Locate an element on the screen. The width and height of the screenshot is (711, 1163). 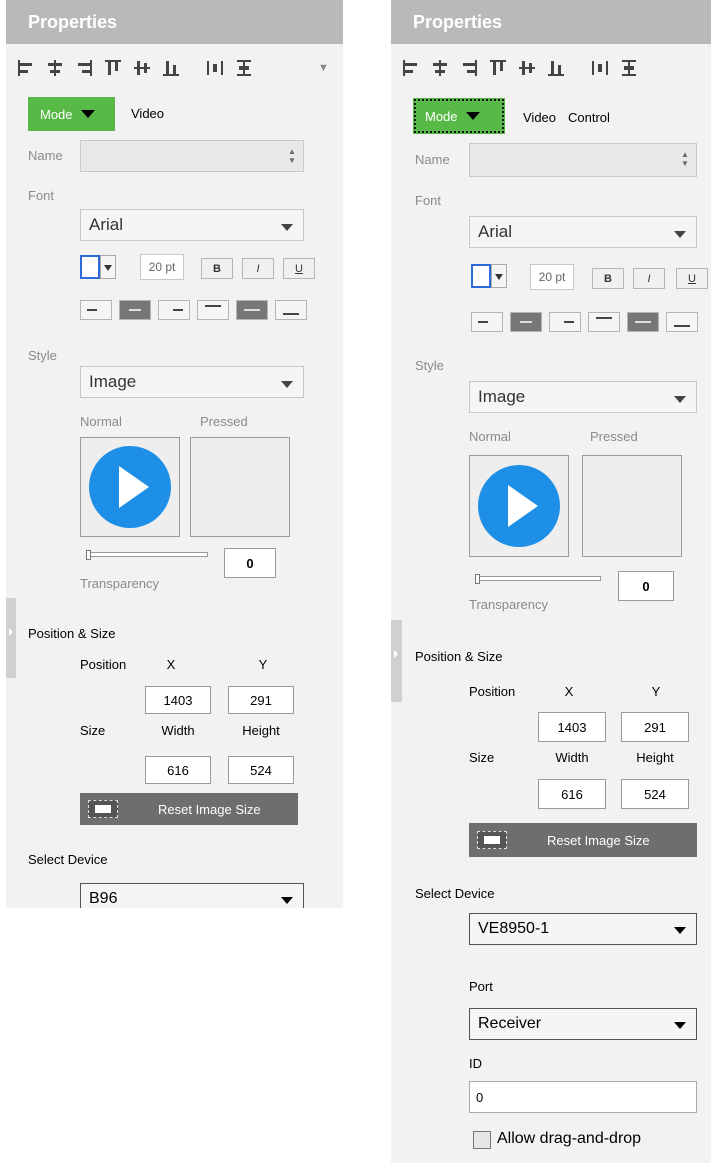
style-value: Image is located at coordinates (113, 381).